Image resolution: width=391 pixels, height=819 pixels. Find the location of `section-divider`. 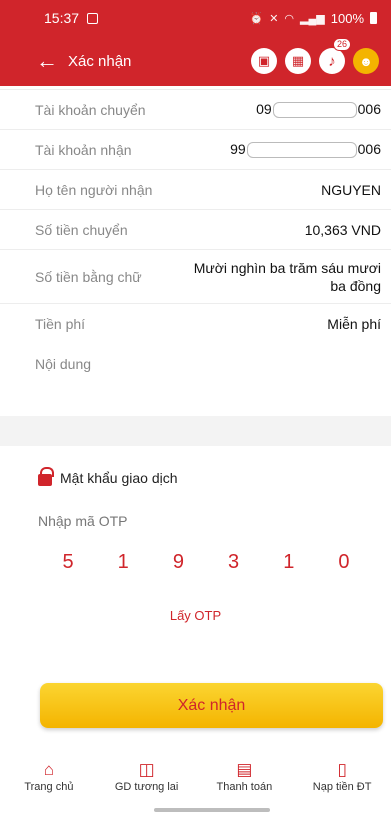

section-divider is located at coordinates (195, 431).